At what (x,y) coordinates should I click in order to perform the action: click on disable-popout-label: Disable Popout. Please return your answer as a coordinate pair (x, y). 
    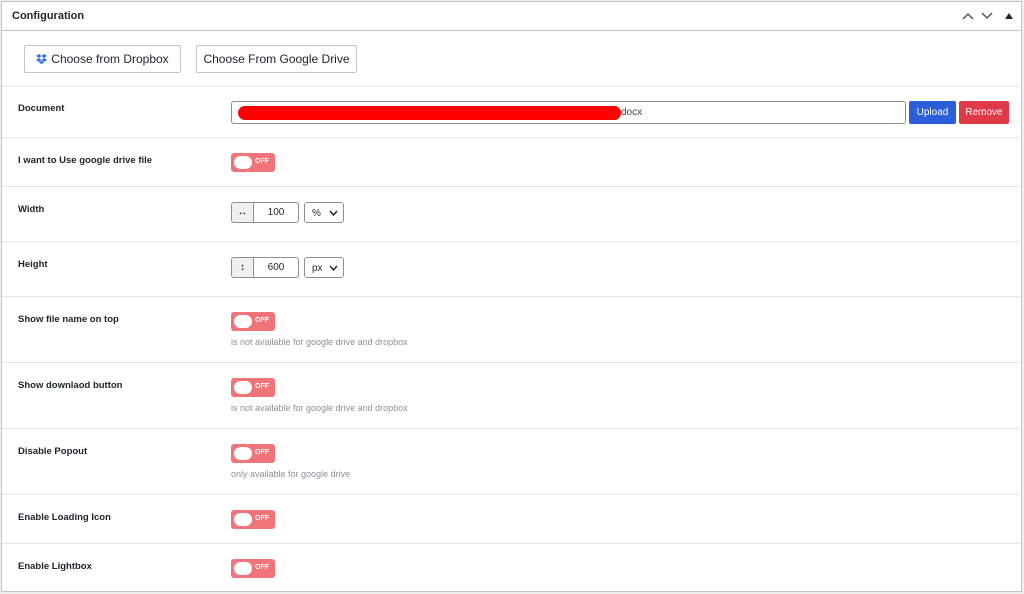
    Looking at the image, I should click on (53, 451).